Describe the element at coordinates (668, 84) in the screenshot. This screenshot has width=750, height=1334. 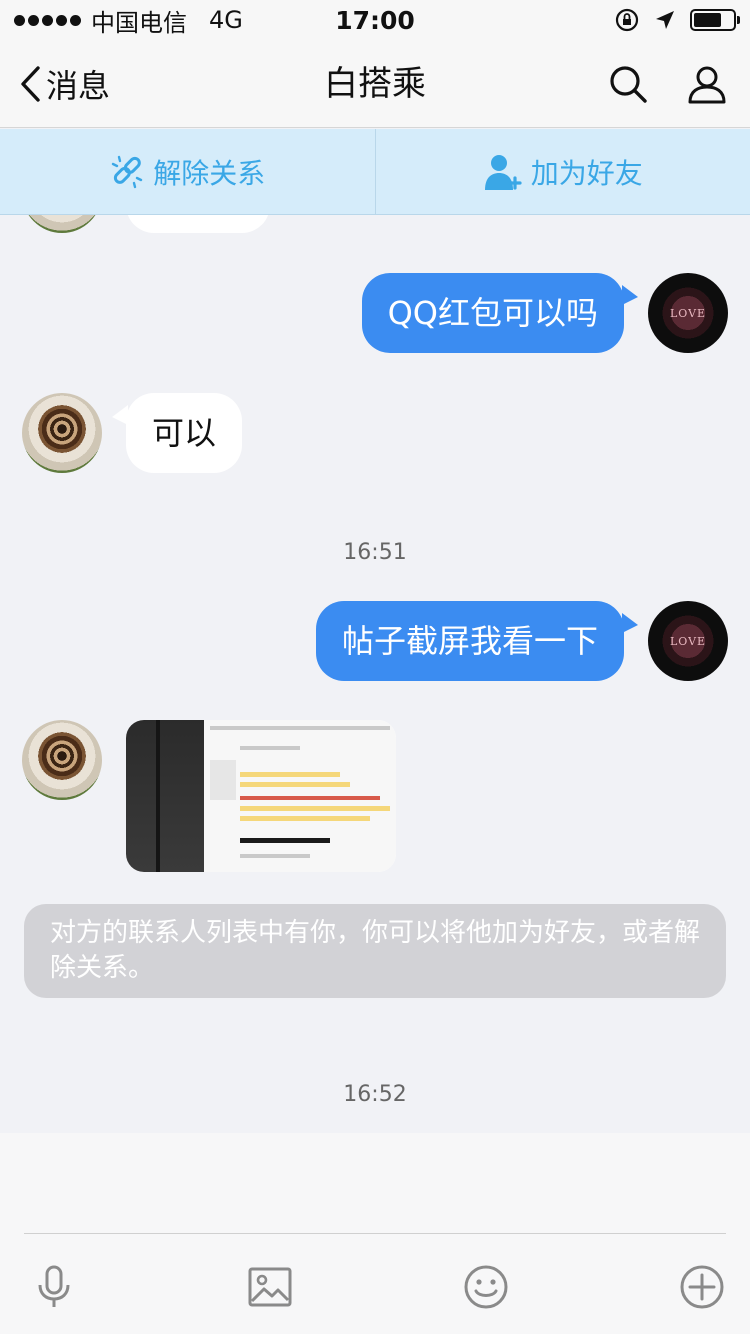
I see `nav-actions` at that location.